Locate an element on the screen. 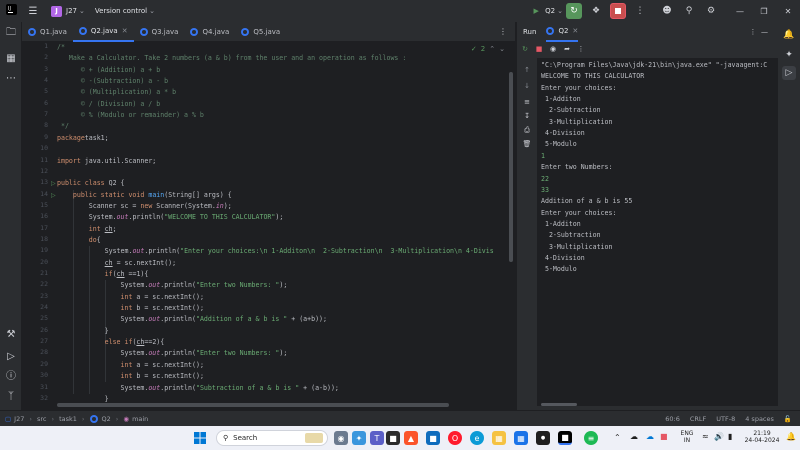  tab-q3-java: Q3.java is located at coordinates (159, 32).